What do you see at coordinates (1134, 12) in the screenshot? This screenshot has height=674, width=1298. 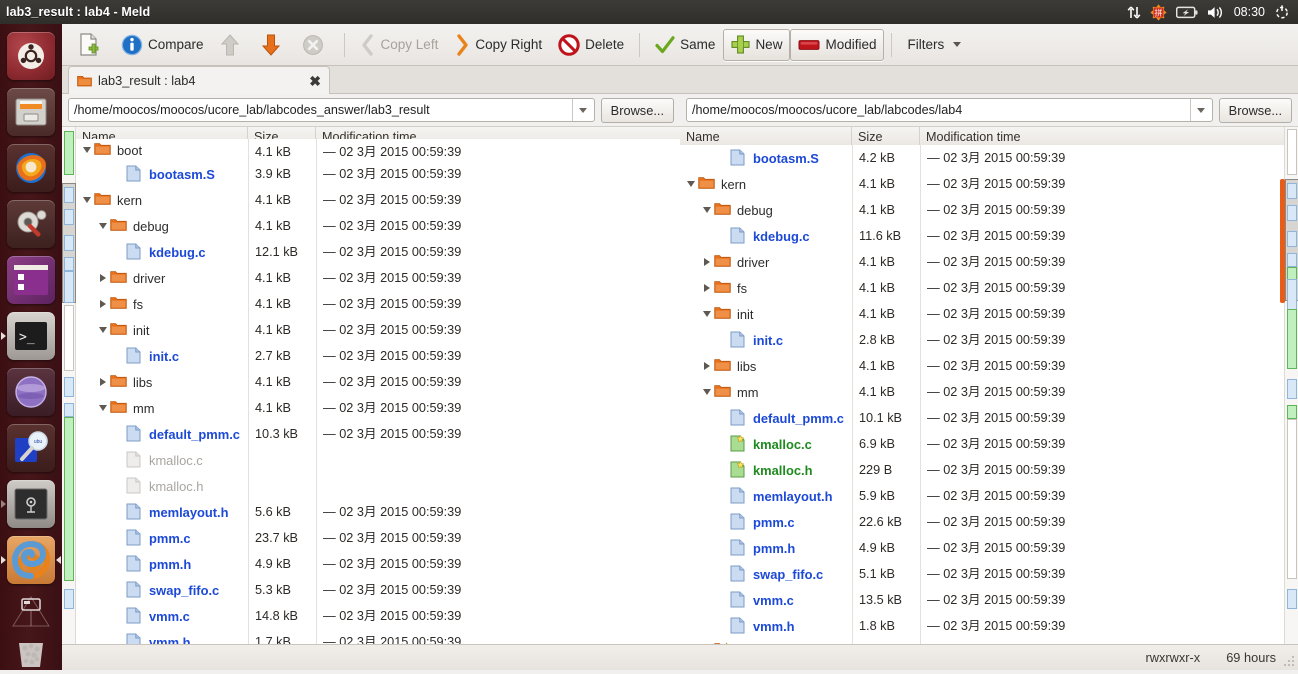 I see `network-updown-icon` at bounding box center [1134, 12].